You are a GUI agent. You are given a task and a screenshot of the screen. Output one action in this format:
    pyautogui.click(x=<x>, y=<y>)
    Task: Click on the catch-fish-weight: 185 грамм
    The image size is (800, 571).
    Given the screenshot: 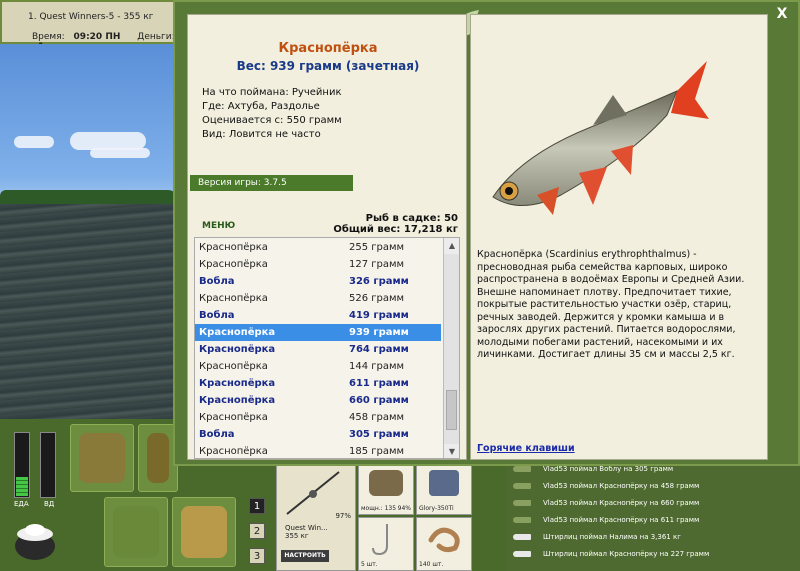 What is the action you would take?
    pyautogui.click(x=377, y=451)
    